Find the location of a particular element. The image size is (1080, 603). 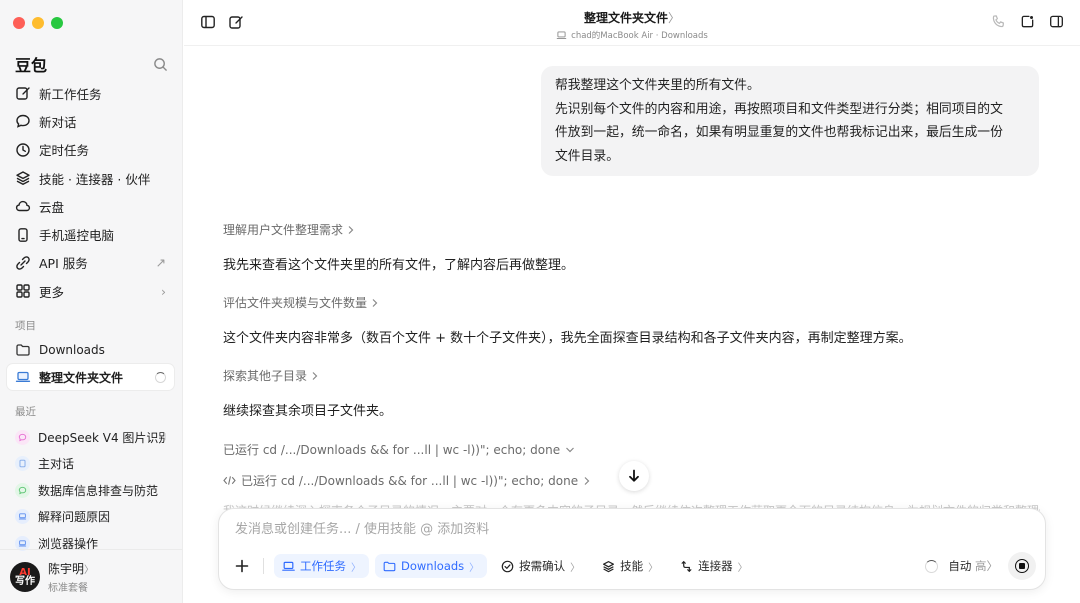

phone-call-icon is located at coordinates (998, 21).